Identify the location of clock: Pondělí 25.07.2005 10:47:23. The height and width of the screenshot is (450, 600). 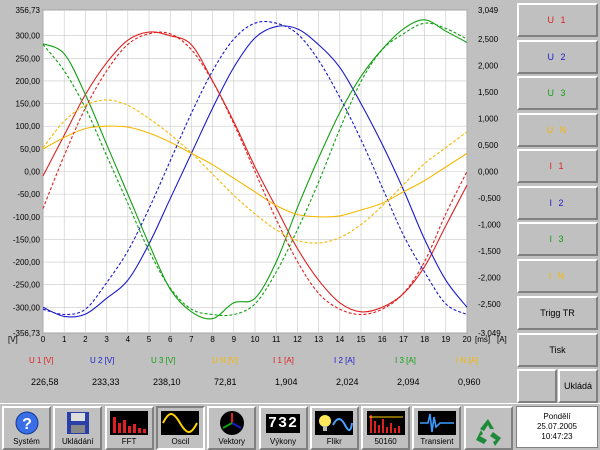
(557, 427).